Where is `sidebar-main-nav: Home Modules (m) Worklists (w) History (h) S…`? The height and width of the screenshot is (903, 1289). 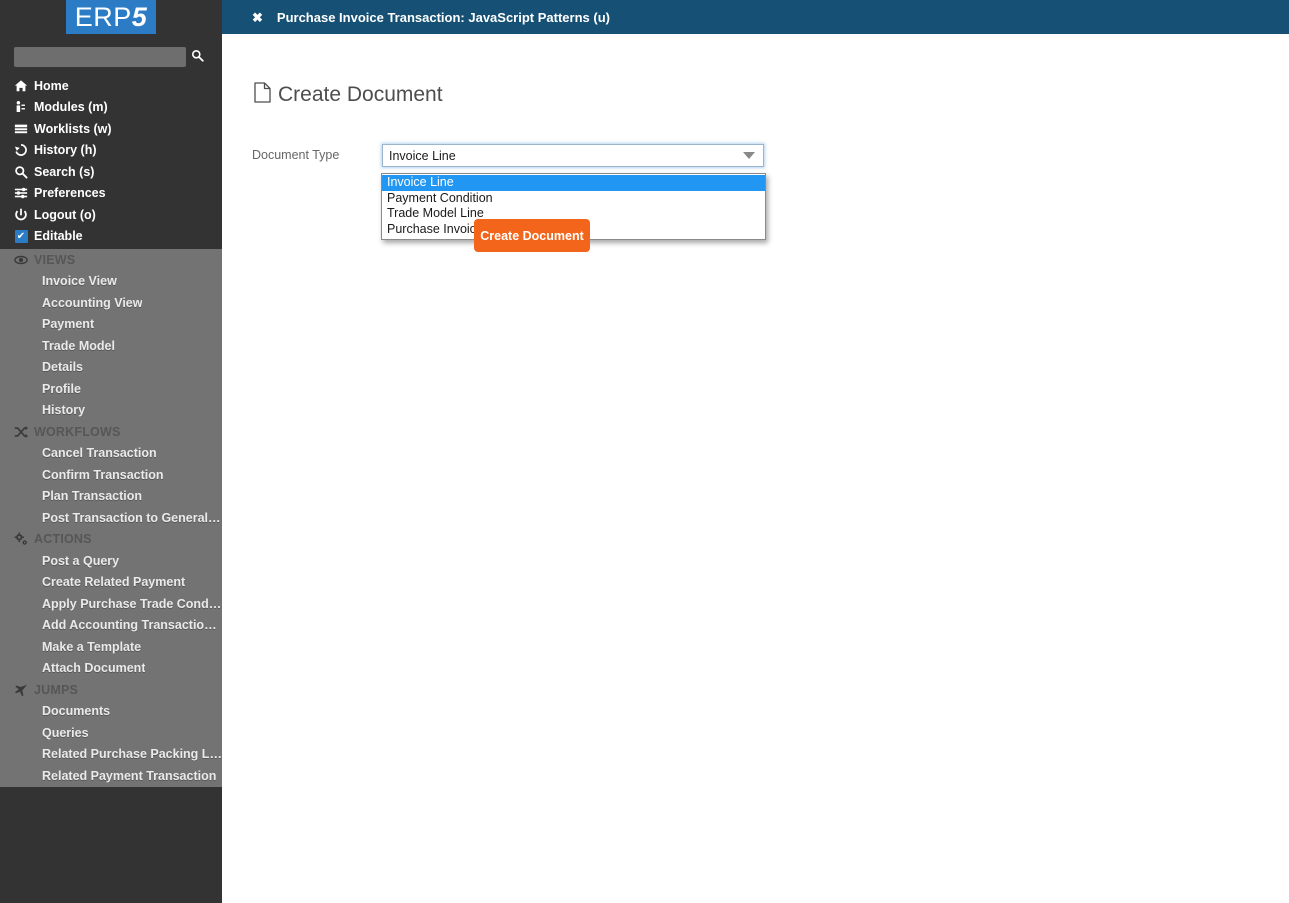
sidebar-main-nav: Home Modules (m) Worklists (w) History (h) S… is located at coordinates (111, 162).